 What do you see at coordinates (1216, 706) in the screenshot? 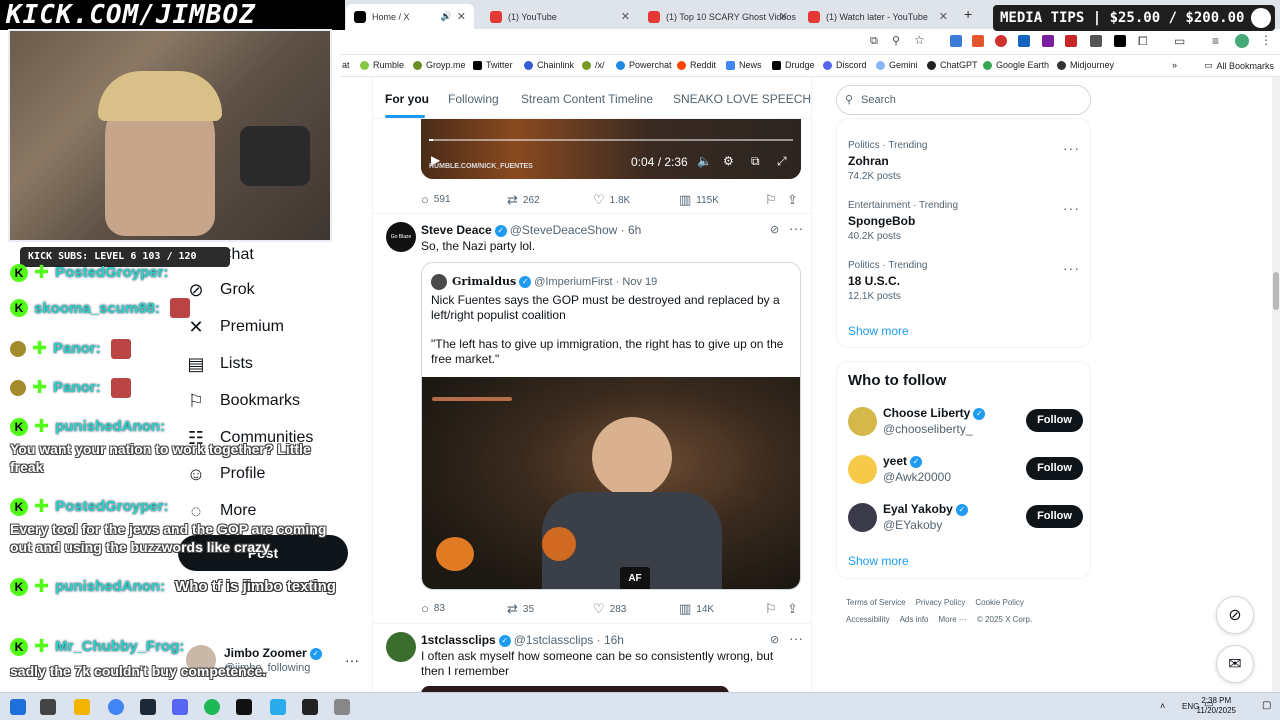
I see `system-clock: 2:38 PM 11/20/2025` at bounding box center [1216, 706].